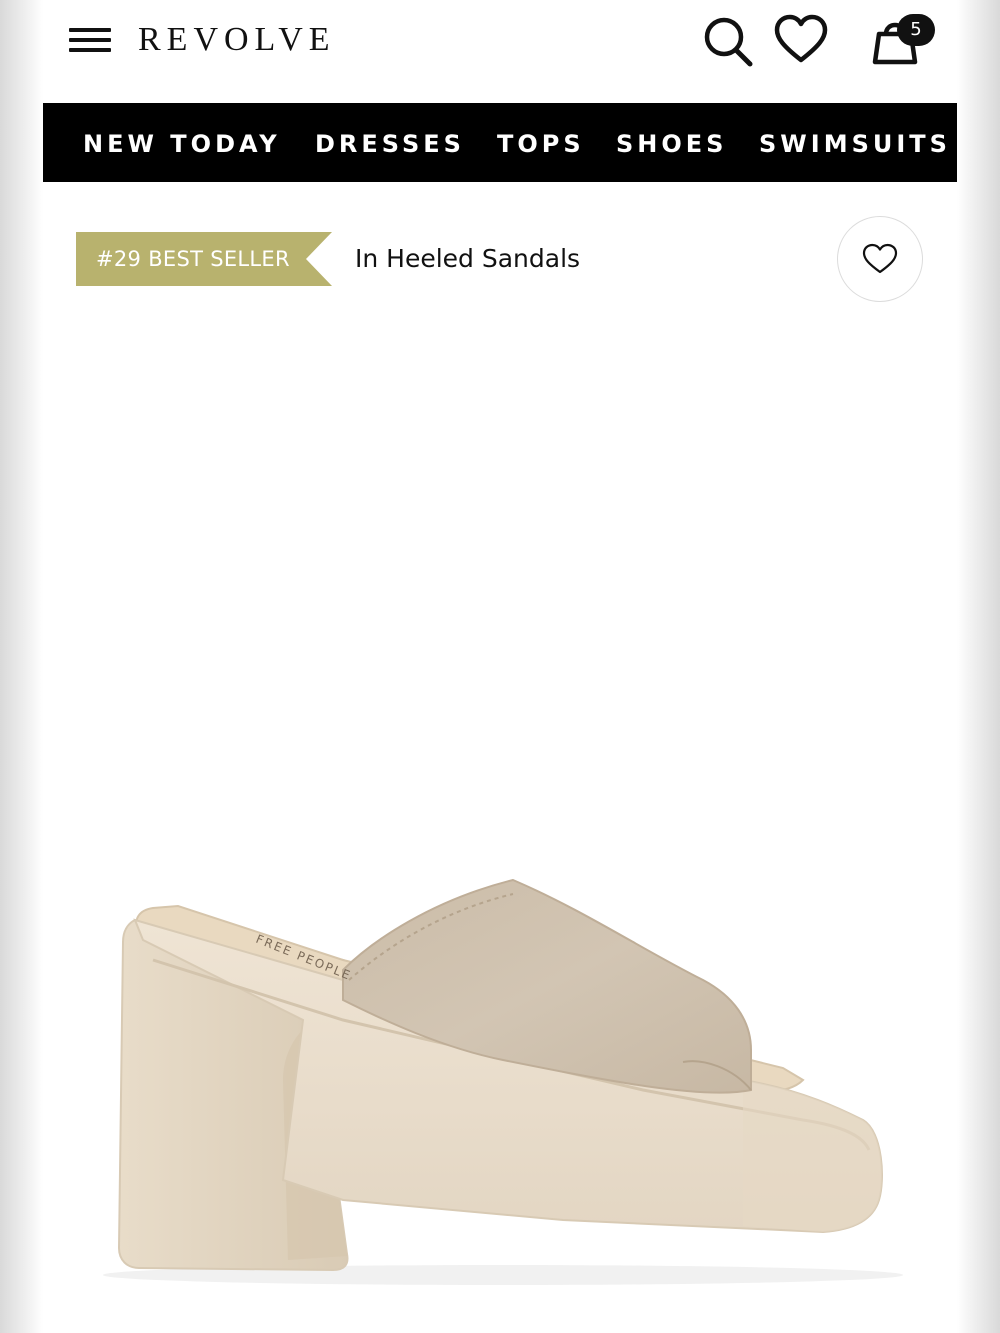 This screenshot has height=1333, width=1000. I want to click on category-nav: NEW TODAY DRESSES TOPS SHOES SWIMSUITS, so click(500, 142).